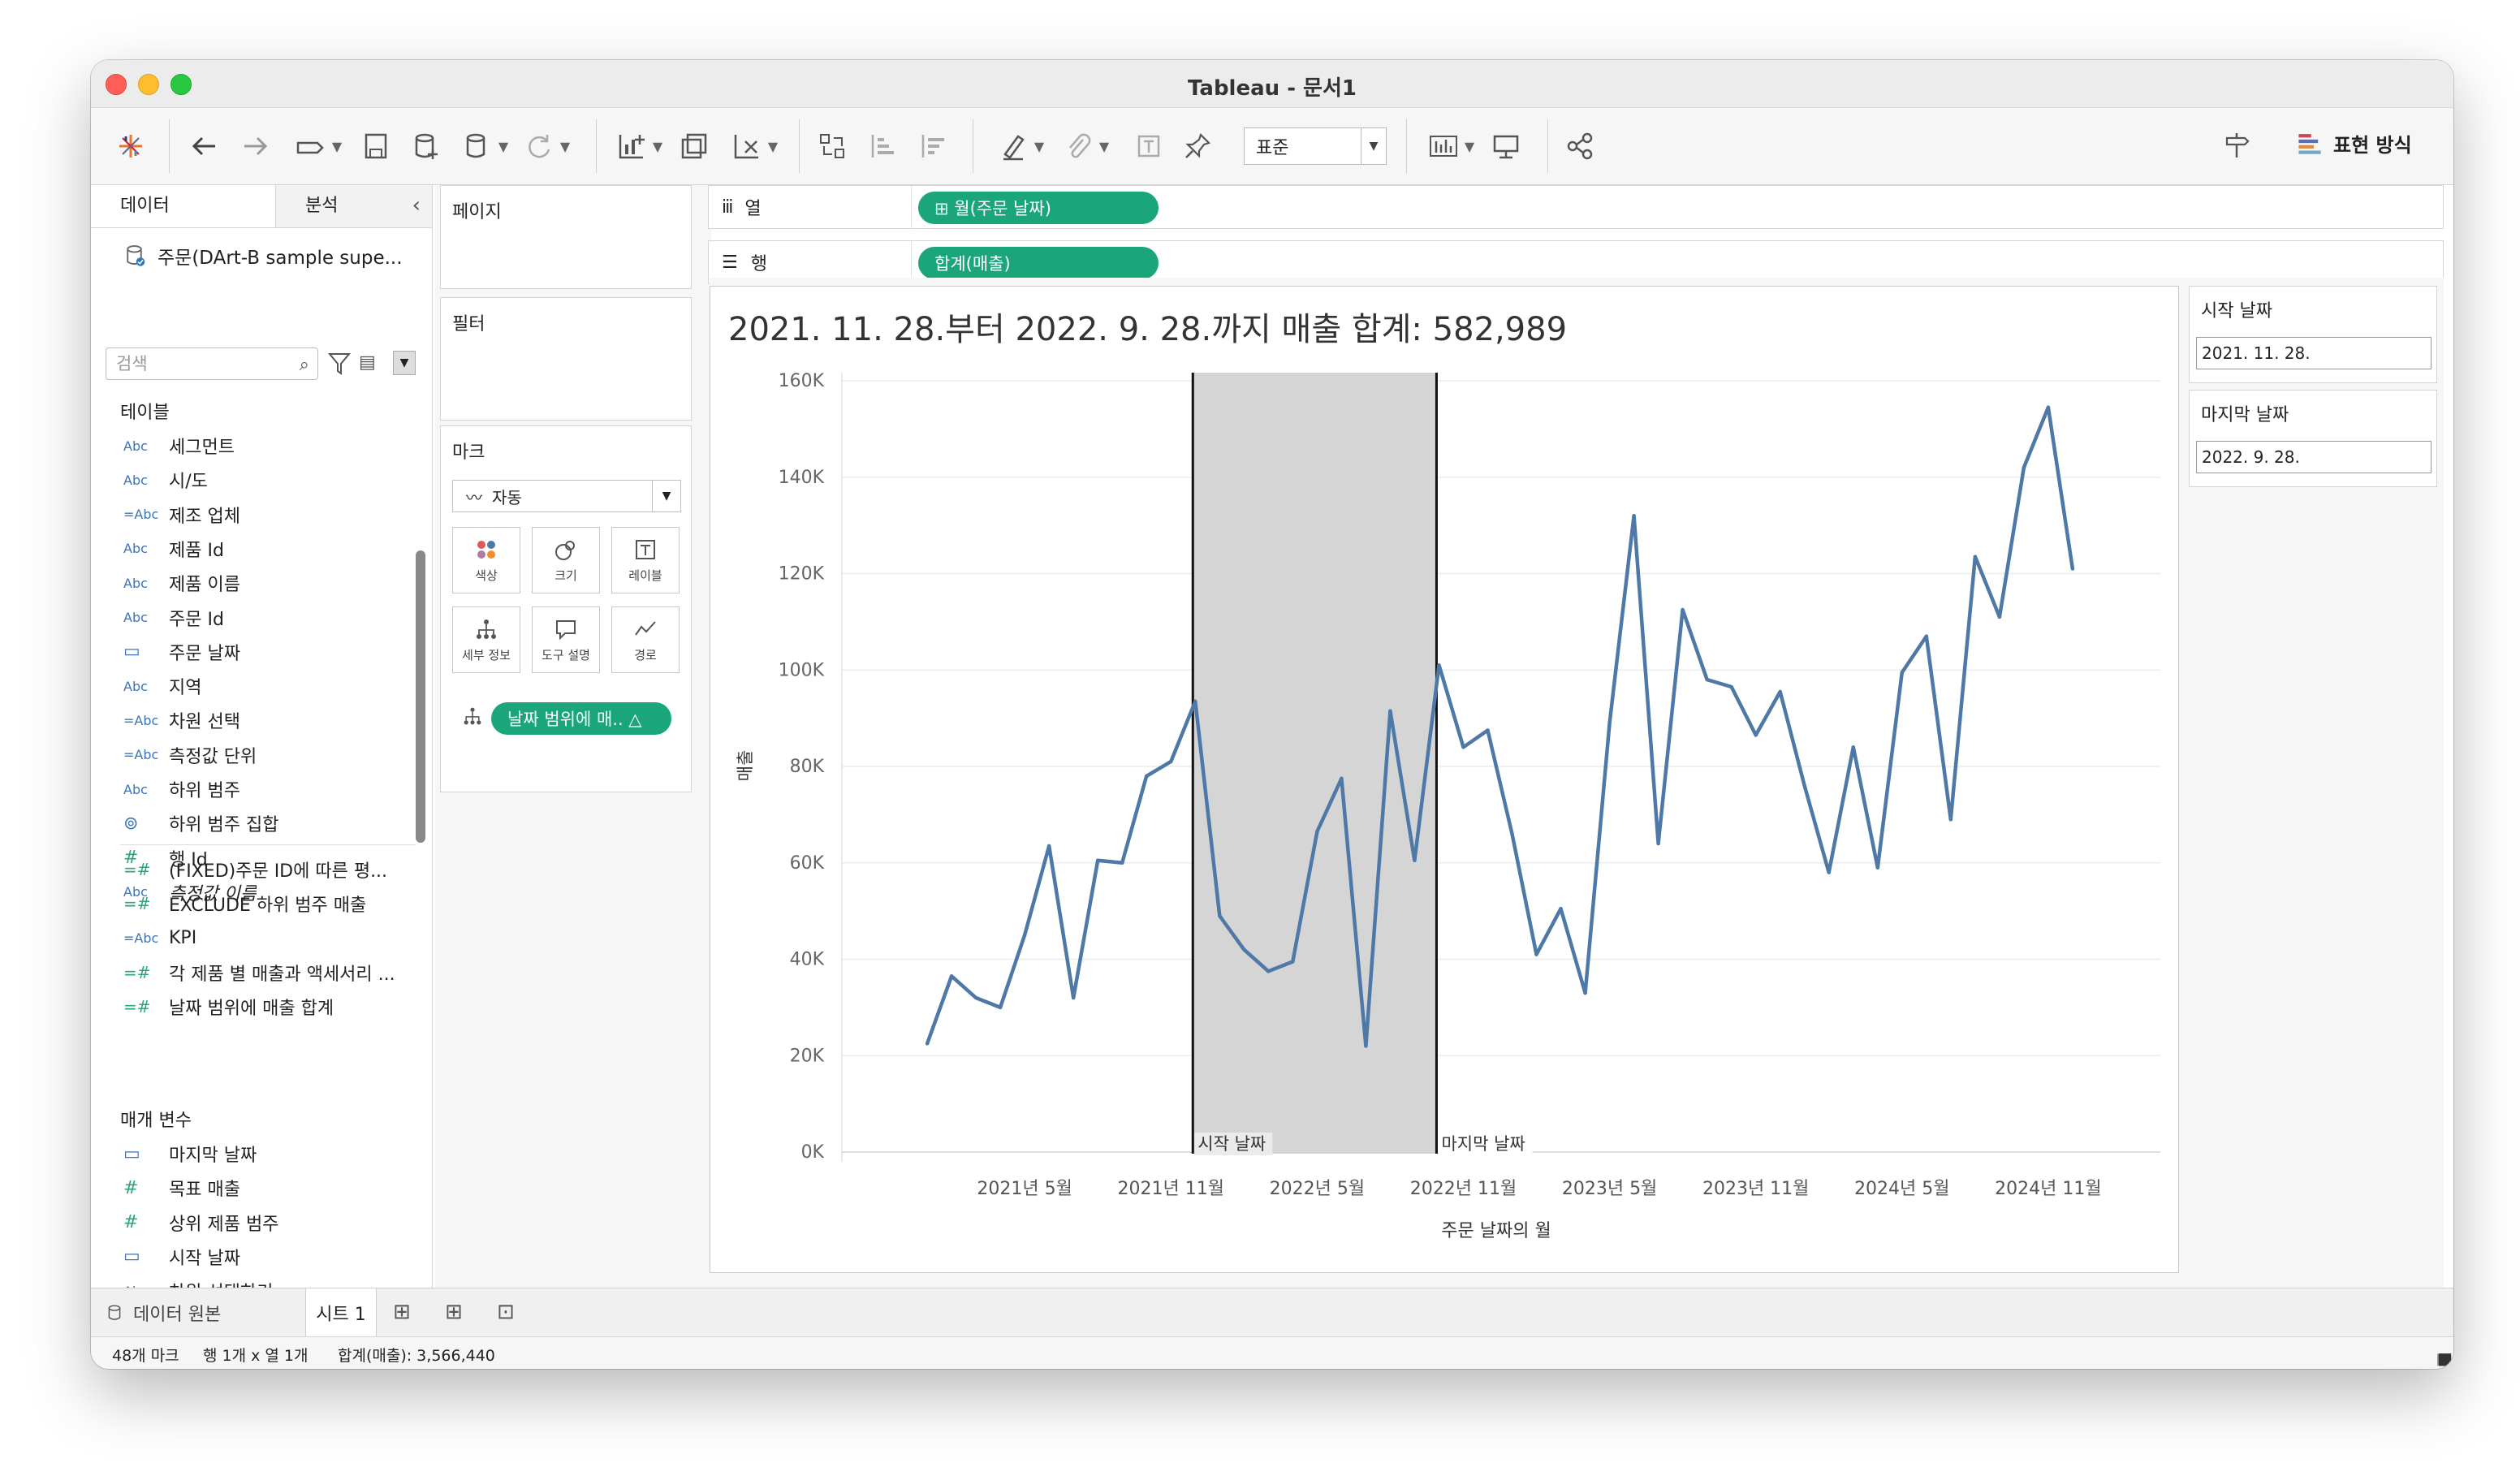  What do you see at coordinates (196, 619) in the screenshot?
I see `field-label: 주문 Id` at bounding box center [196, 619].